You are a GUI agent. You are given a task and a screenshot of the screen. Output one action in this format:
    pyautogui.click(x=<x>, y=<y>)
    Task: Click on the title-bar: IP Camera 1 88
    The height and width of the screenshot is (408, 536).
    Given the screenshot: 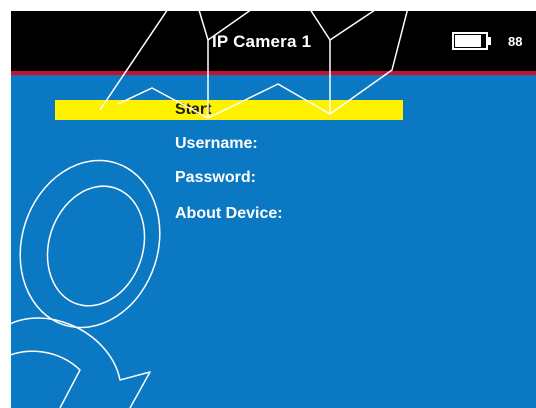 What is the action you would take?
    pyautogui.click(x=273, y=41)
    